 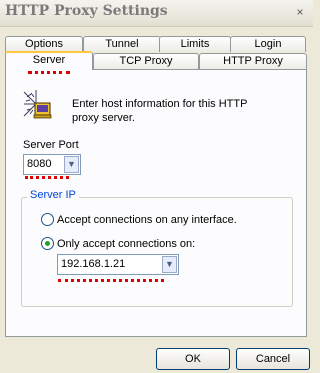 I want to click on ok-button: OK, so click(x=193, y=359).